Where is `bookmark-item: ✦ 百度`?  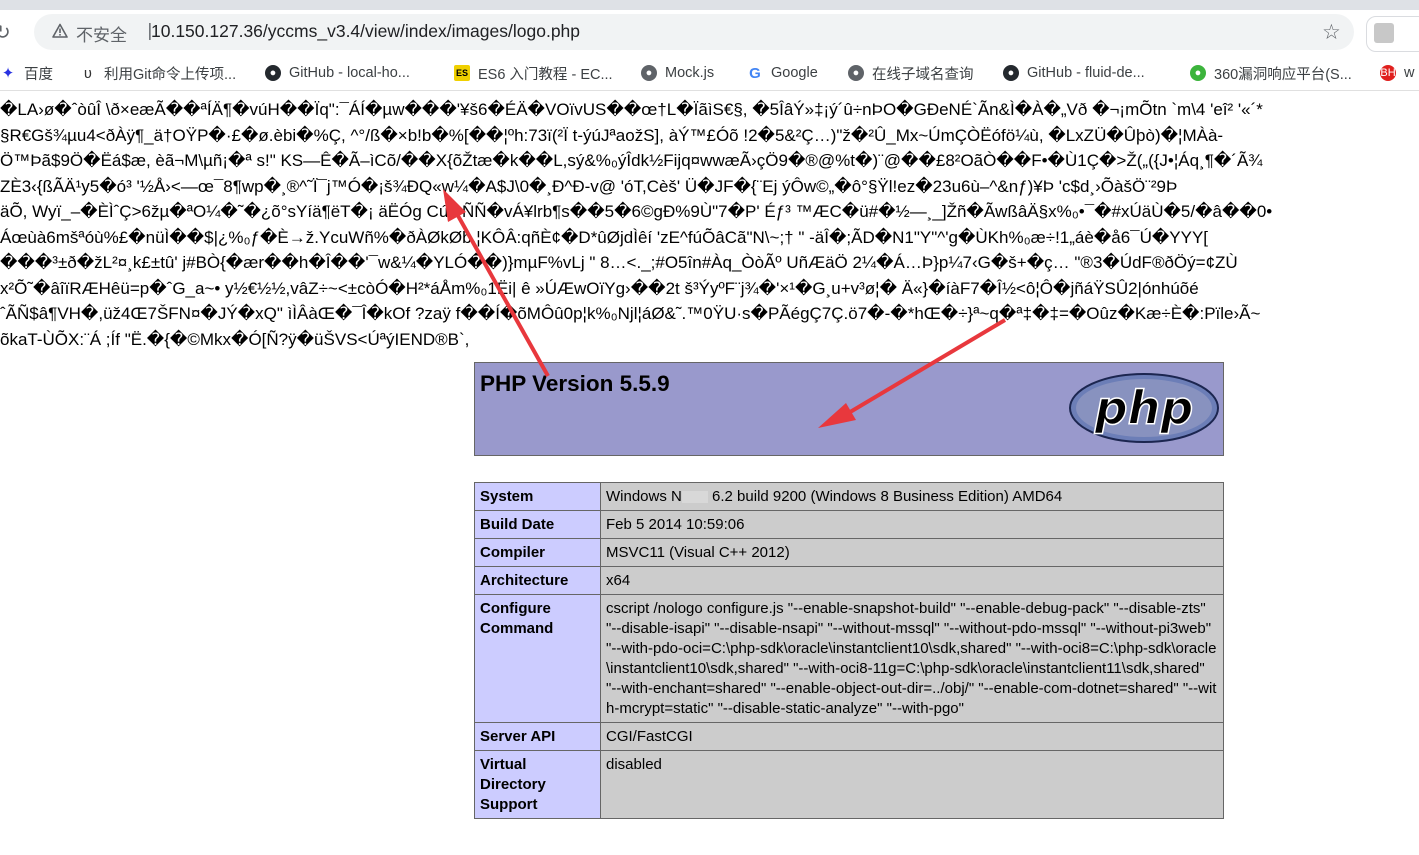
bookmark-item: ✦ 百度 is located at coordinates (26, 73).